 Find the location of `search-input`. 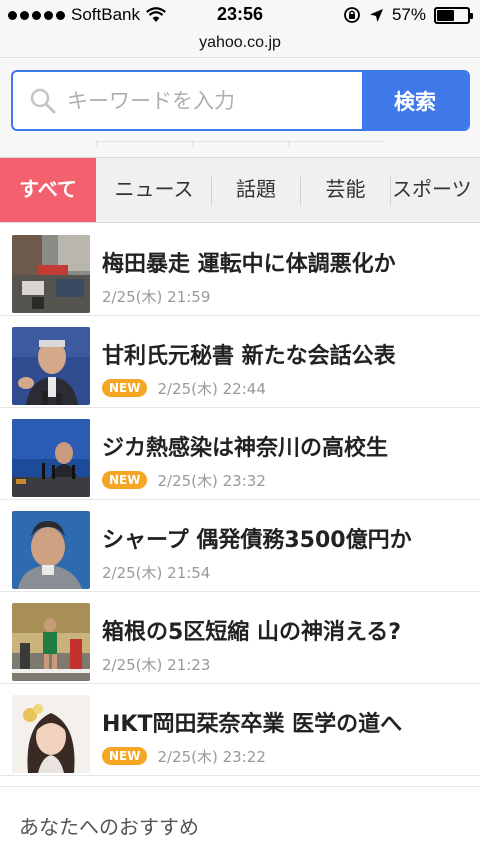

search-input is located at coordinates (214, 100).